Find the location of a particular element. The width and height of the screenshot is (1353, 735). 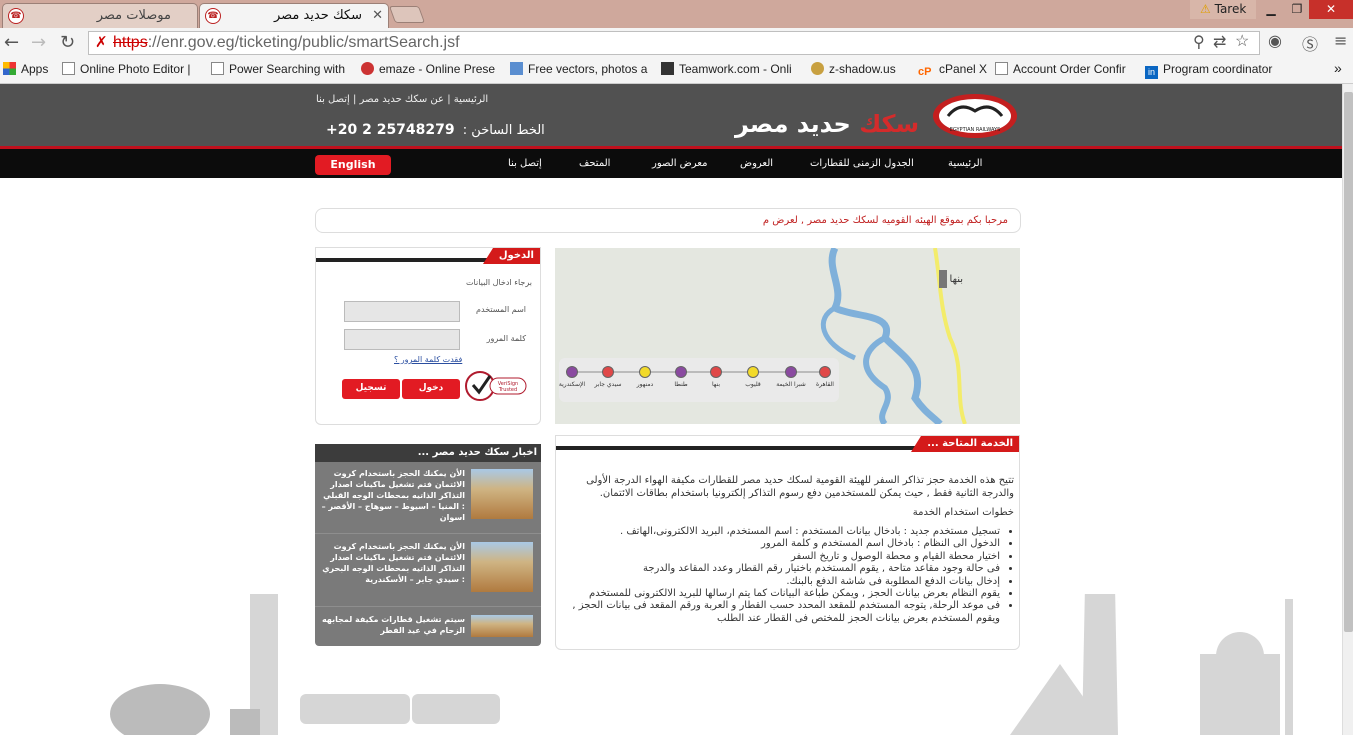

bookmark-label: z-shadow.us is located at coordinates (862, 69).